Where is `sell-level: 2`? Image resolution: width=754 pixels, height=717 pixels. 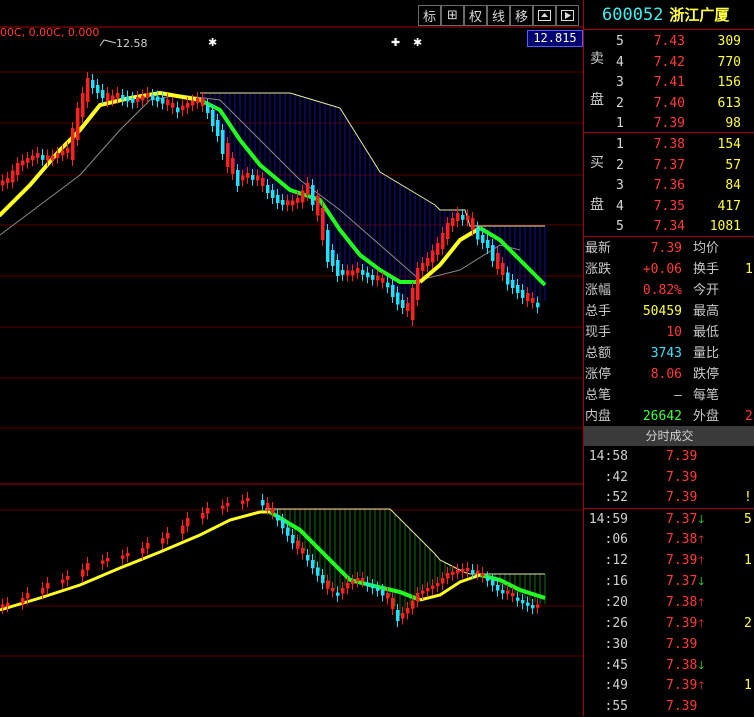 sell-level: 2 is located at coordinates (620, 103).